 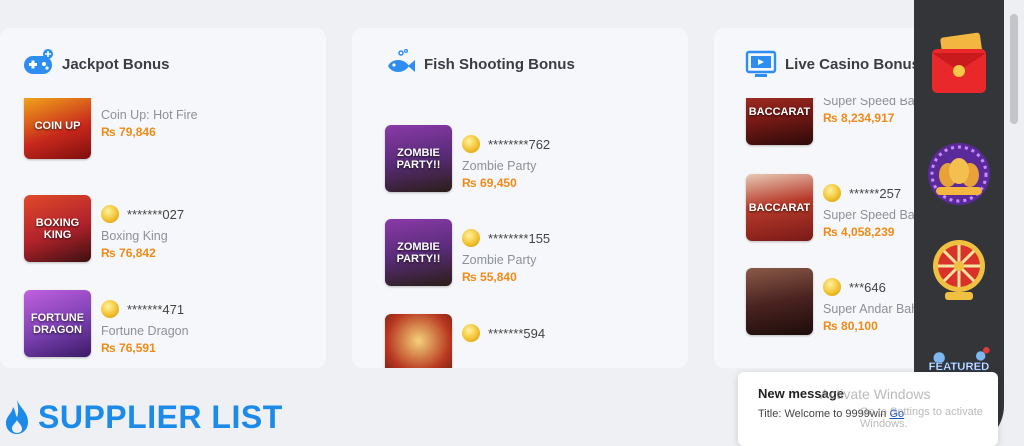 I want to click on bonus-amount: ₨ 76,591, so click(x=128, y=348).